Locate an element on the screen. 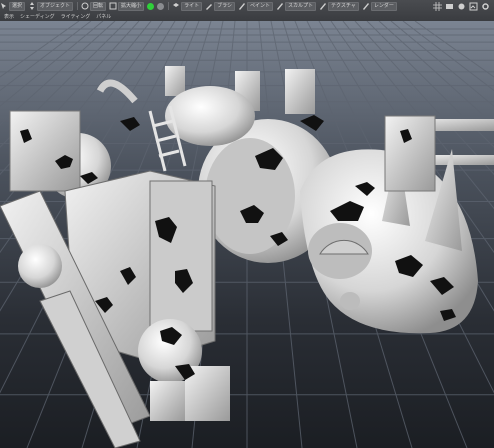  tool-render-label: レンダー is located at coordinates (383, 6).